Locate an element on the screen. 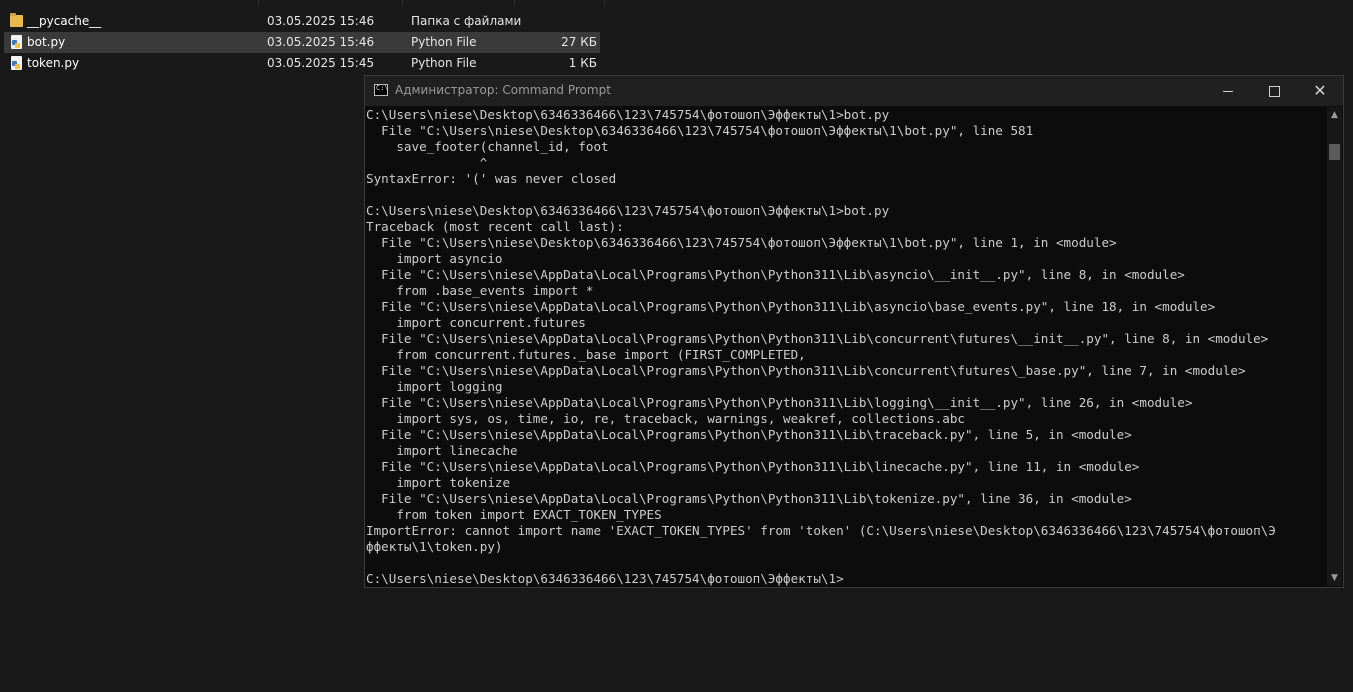 Image resolution: width=1353 pixels, height=692 pixels. close-button: ✕ is located at coordinates (1320, 91).